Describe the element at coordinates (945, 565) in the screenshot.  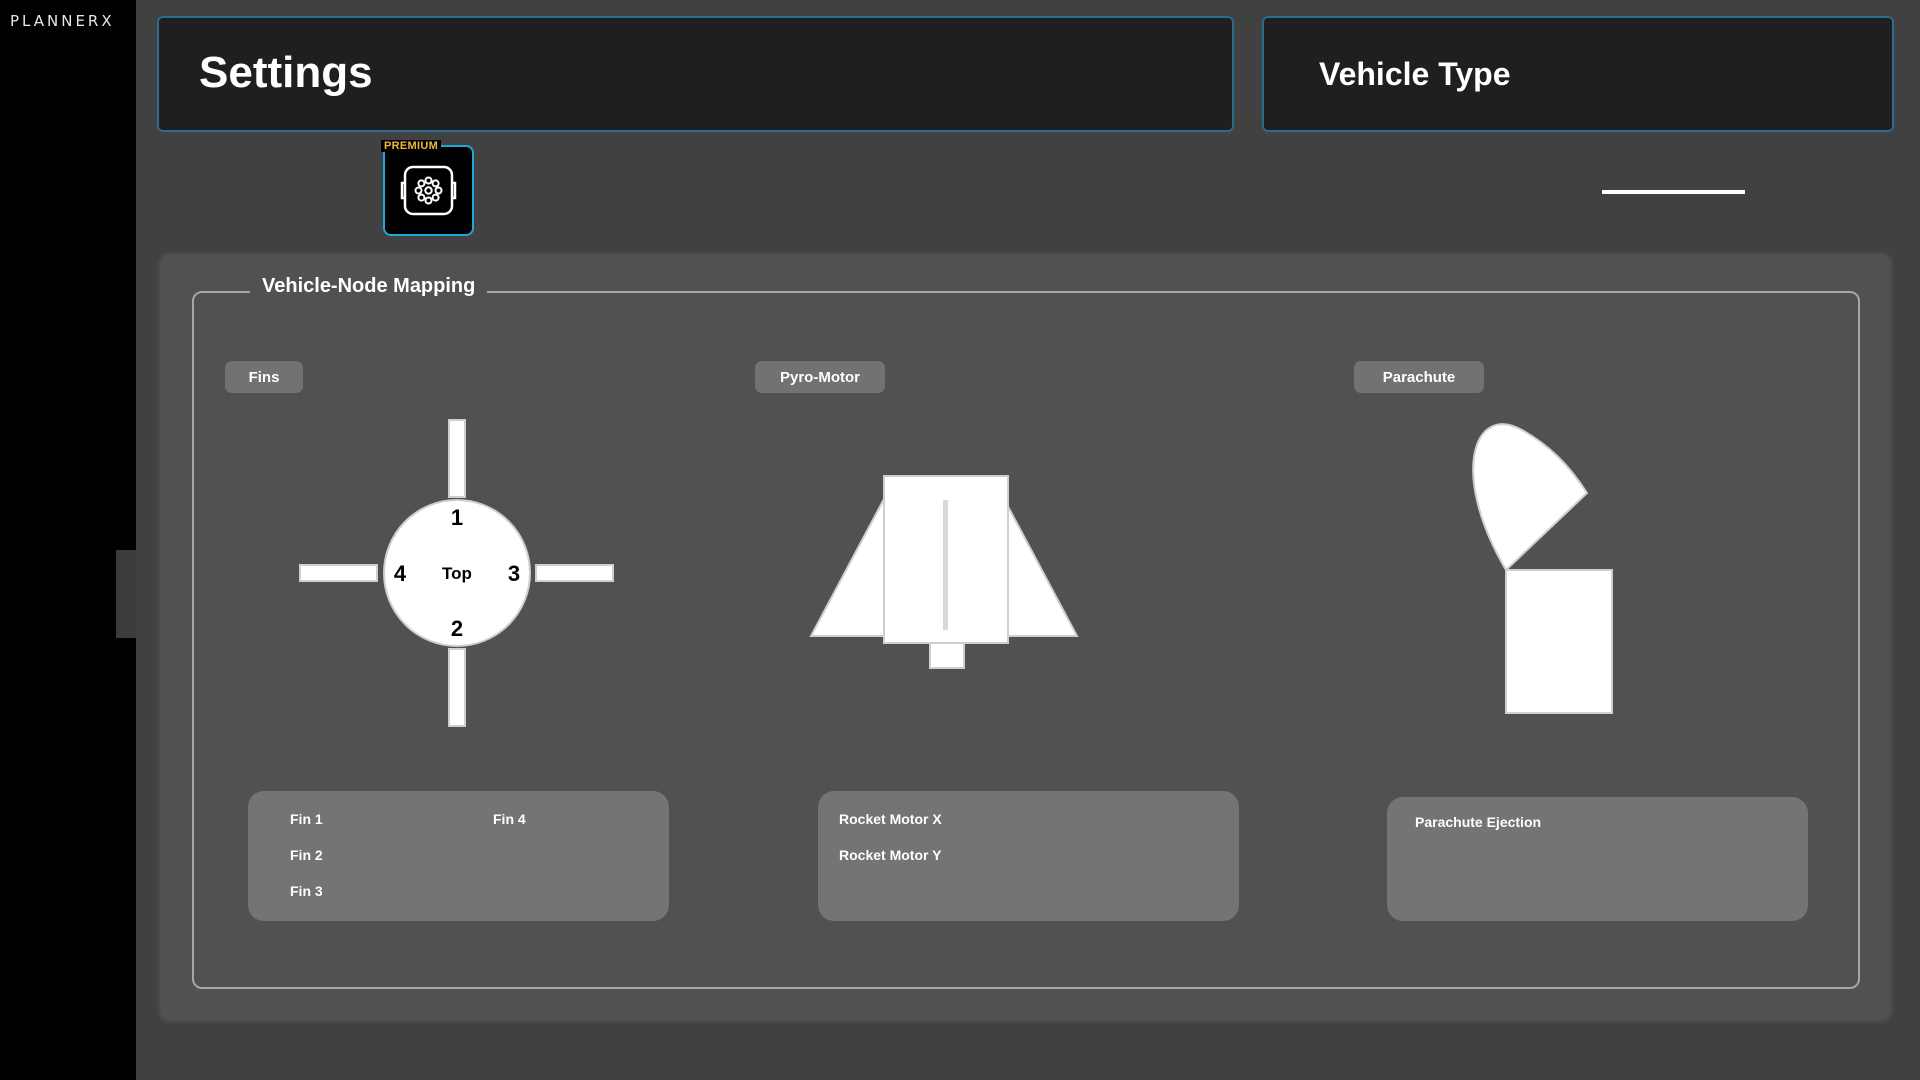
I see `motor-center-line` at that location.